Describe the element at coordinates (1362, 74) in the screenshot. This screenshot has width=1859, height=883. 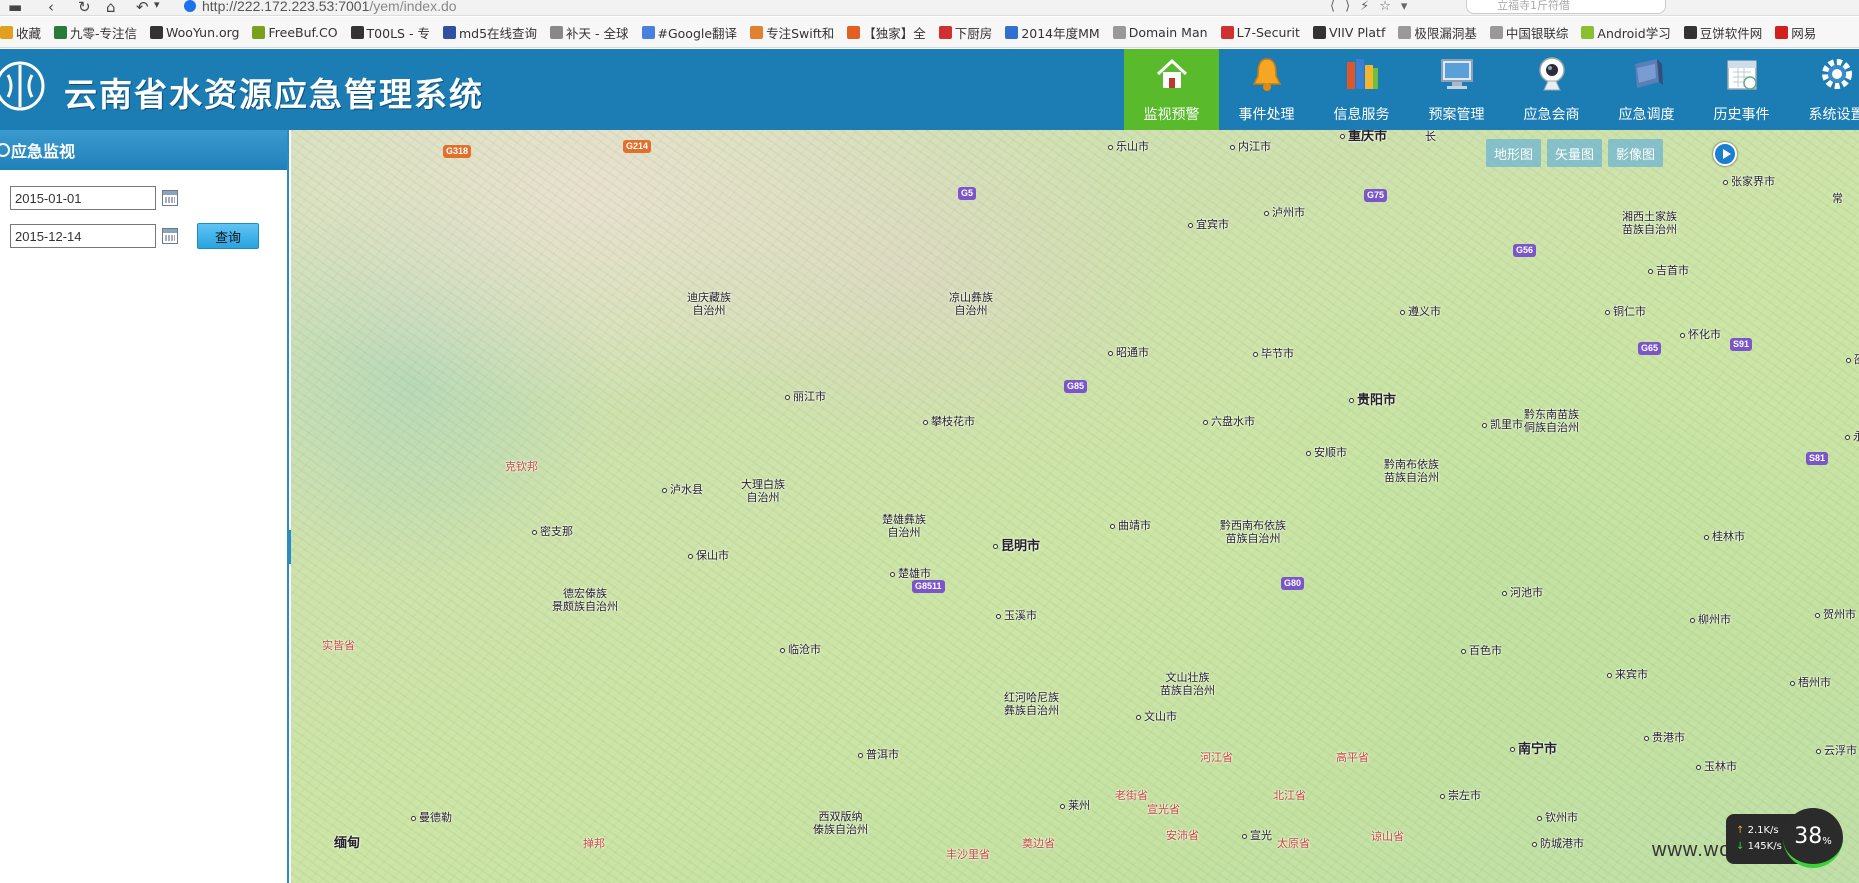
I see `books-icon` at that location.